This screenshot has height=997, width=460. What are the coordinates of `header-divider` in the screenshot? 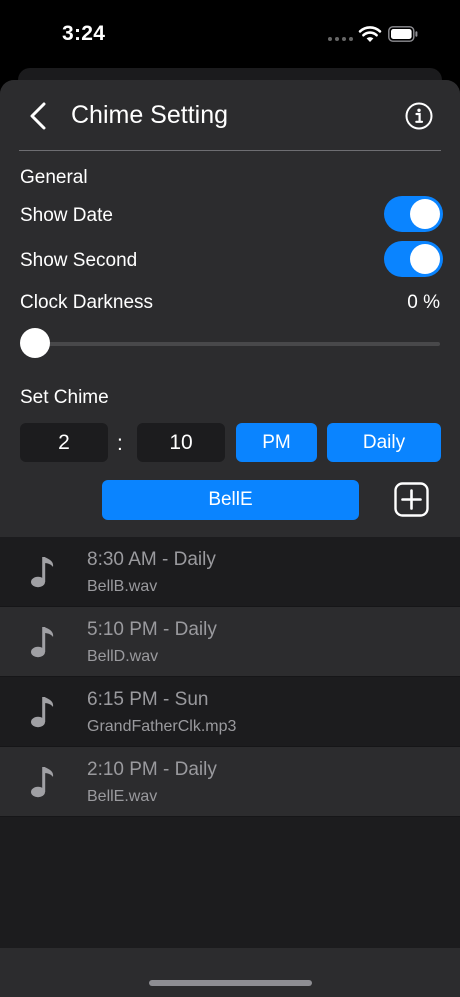 It's located at (230, 150).